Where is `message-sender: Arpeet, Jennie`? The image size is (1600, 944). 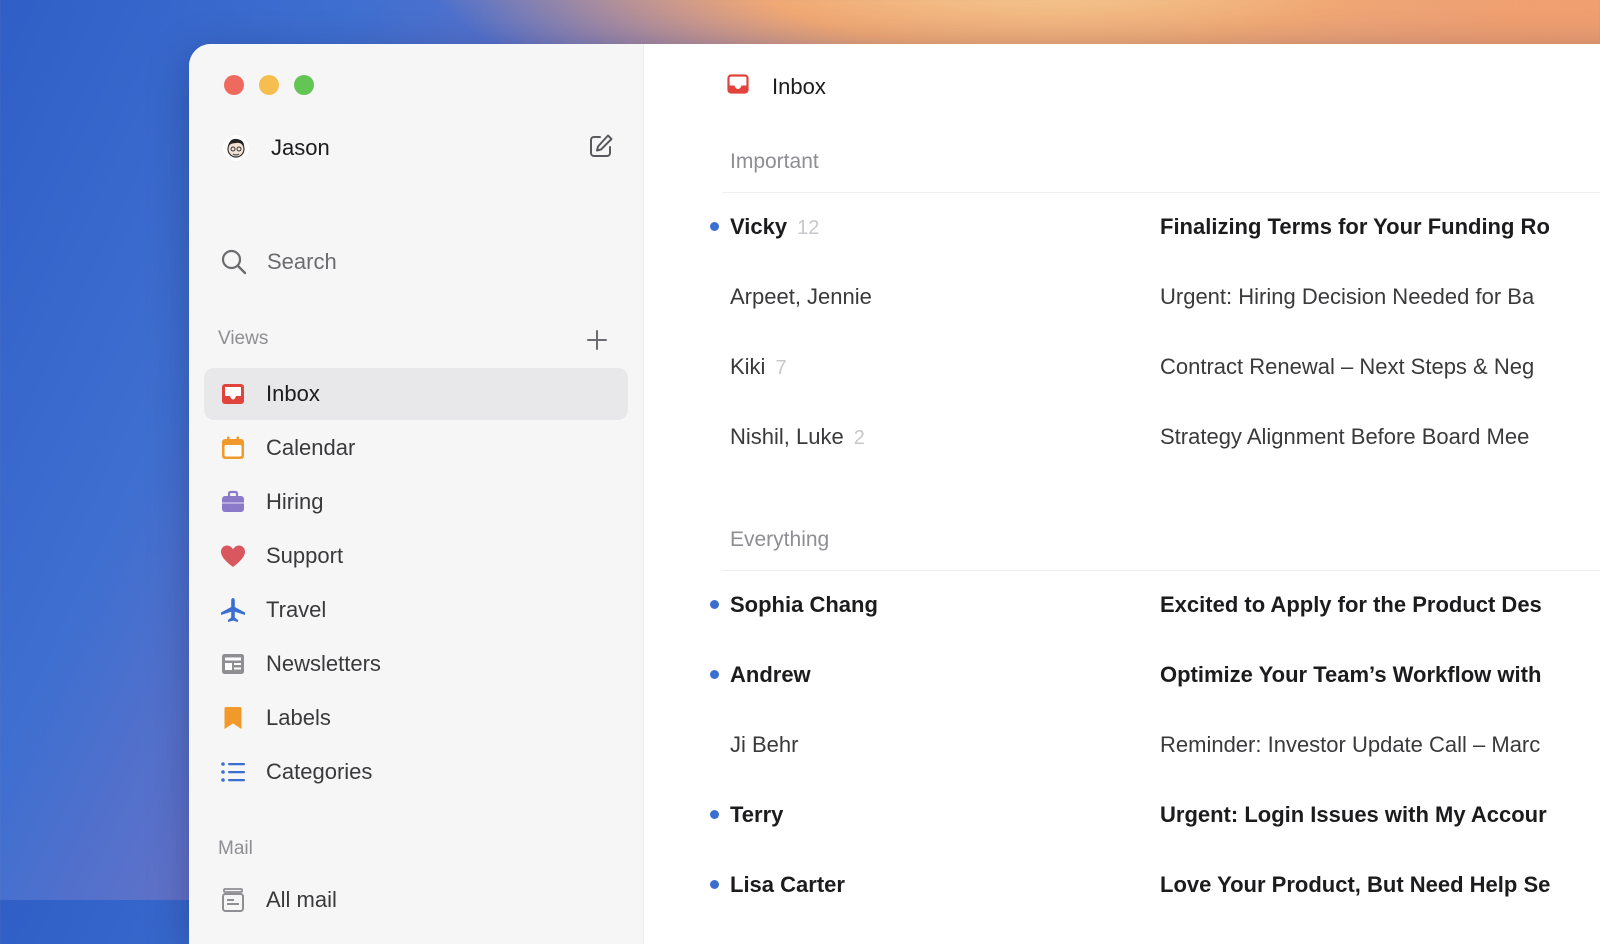 message-sender: Arpeet, Jennie is located at coordinates (801, 296).